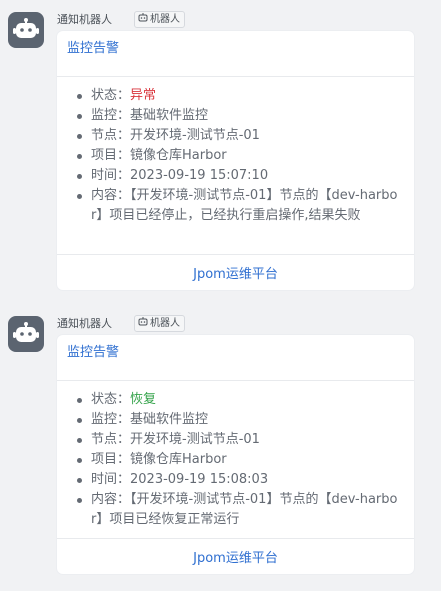  I want to click on list-item: 时间：2023-09-19 15:08:03, so click(235, 480).